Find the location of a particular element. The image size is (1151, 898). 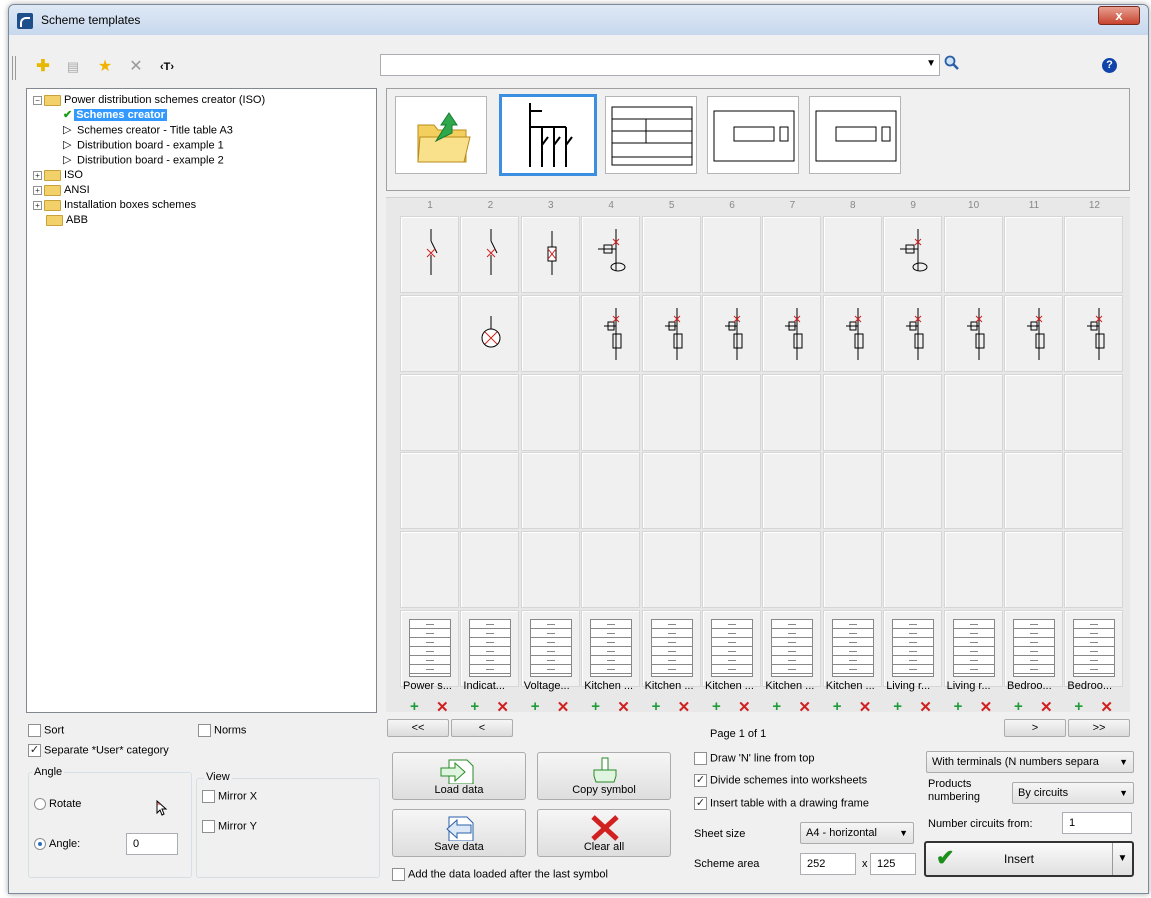

title-bar: Scheme templates x is located at coordinates (578, 20).